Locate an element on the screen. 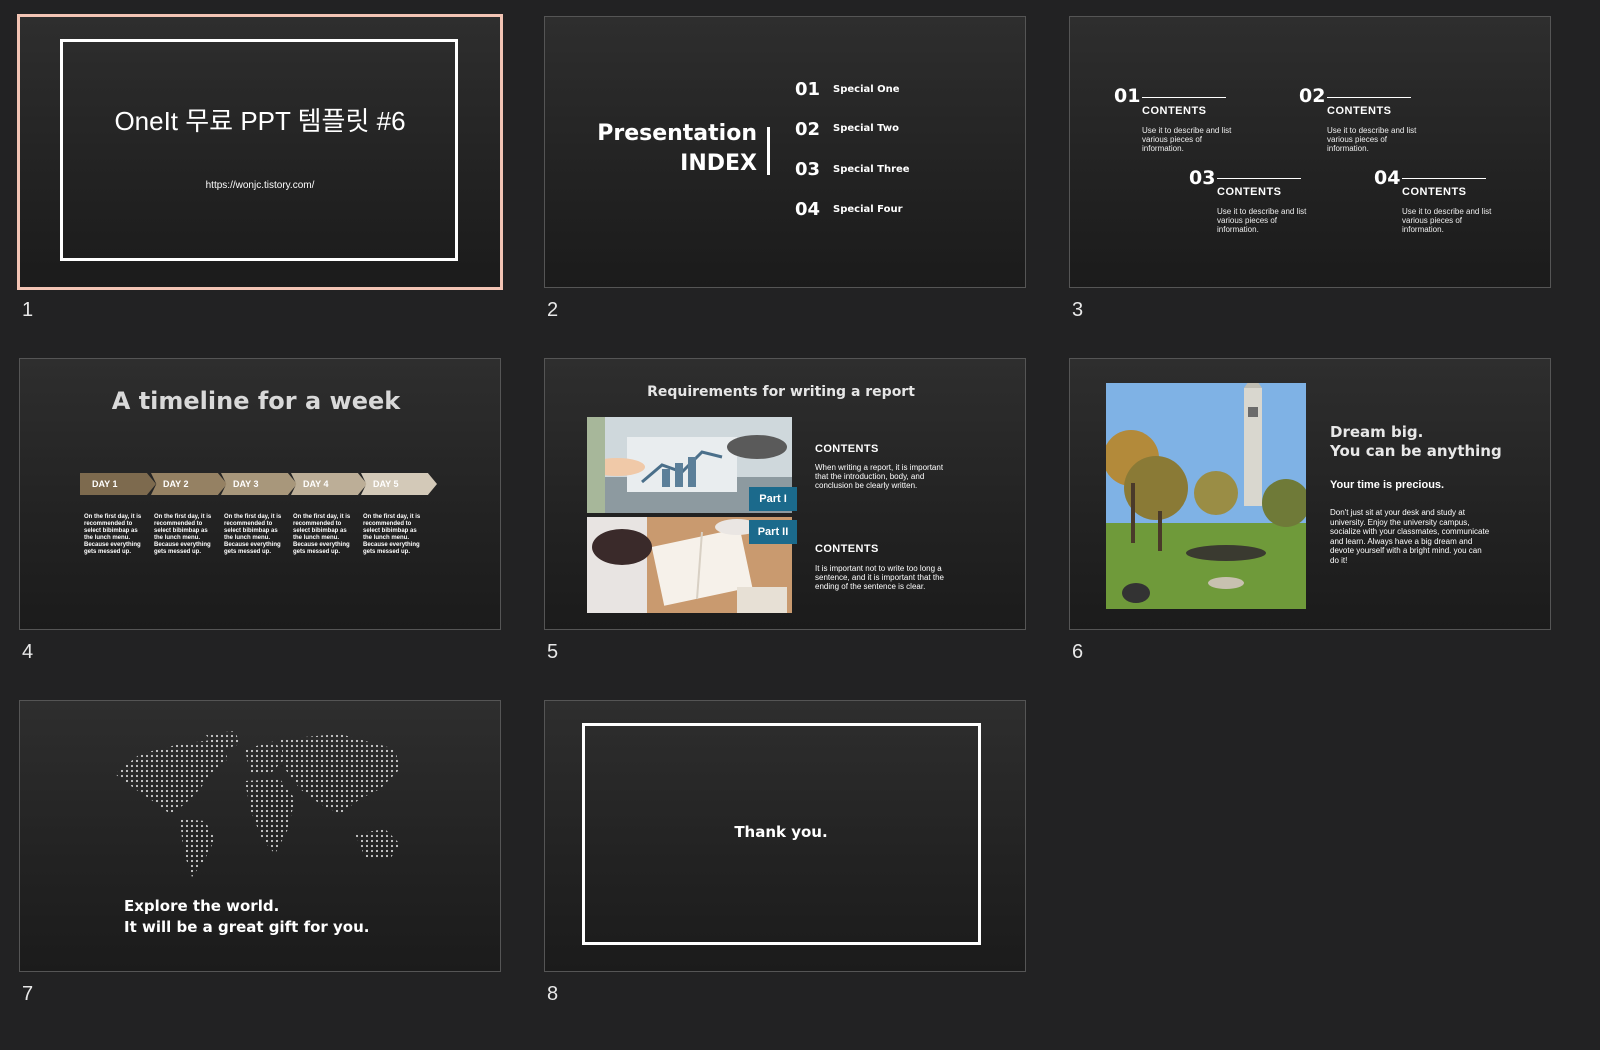  report-contents-title-1: CONTENTS is located at coordinates (847, 449).